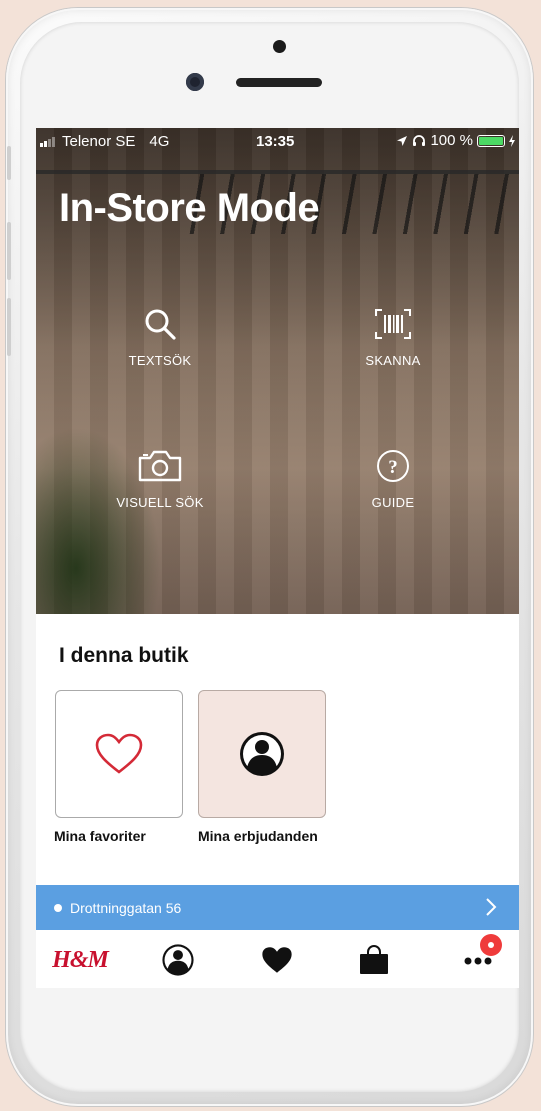 The height and width of the screenshot is (1111, 541). I want to click on status-right: 100 %, so click(455, 140).